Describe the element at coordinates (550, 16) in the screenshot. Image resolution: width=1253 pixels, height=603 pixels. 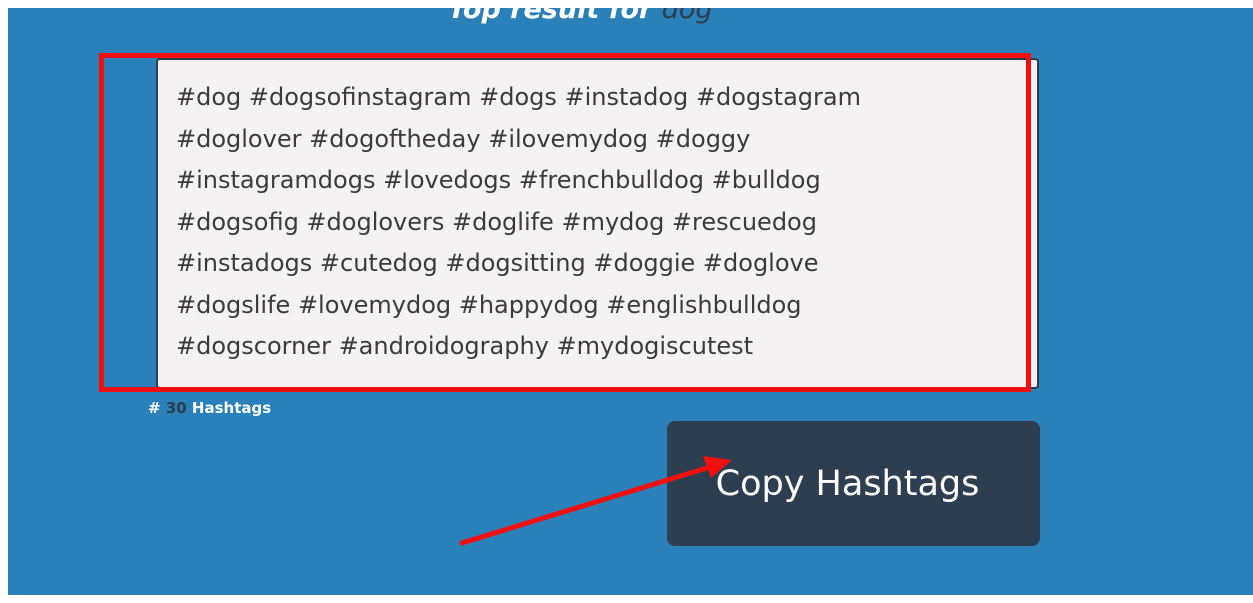
I see `result-title-prefix: Top result for` at that location.